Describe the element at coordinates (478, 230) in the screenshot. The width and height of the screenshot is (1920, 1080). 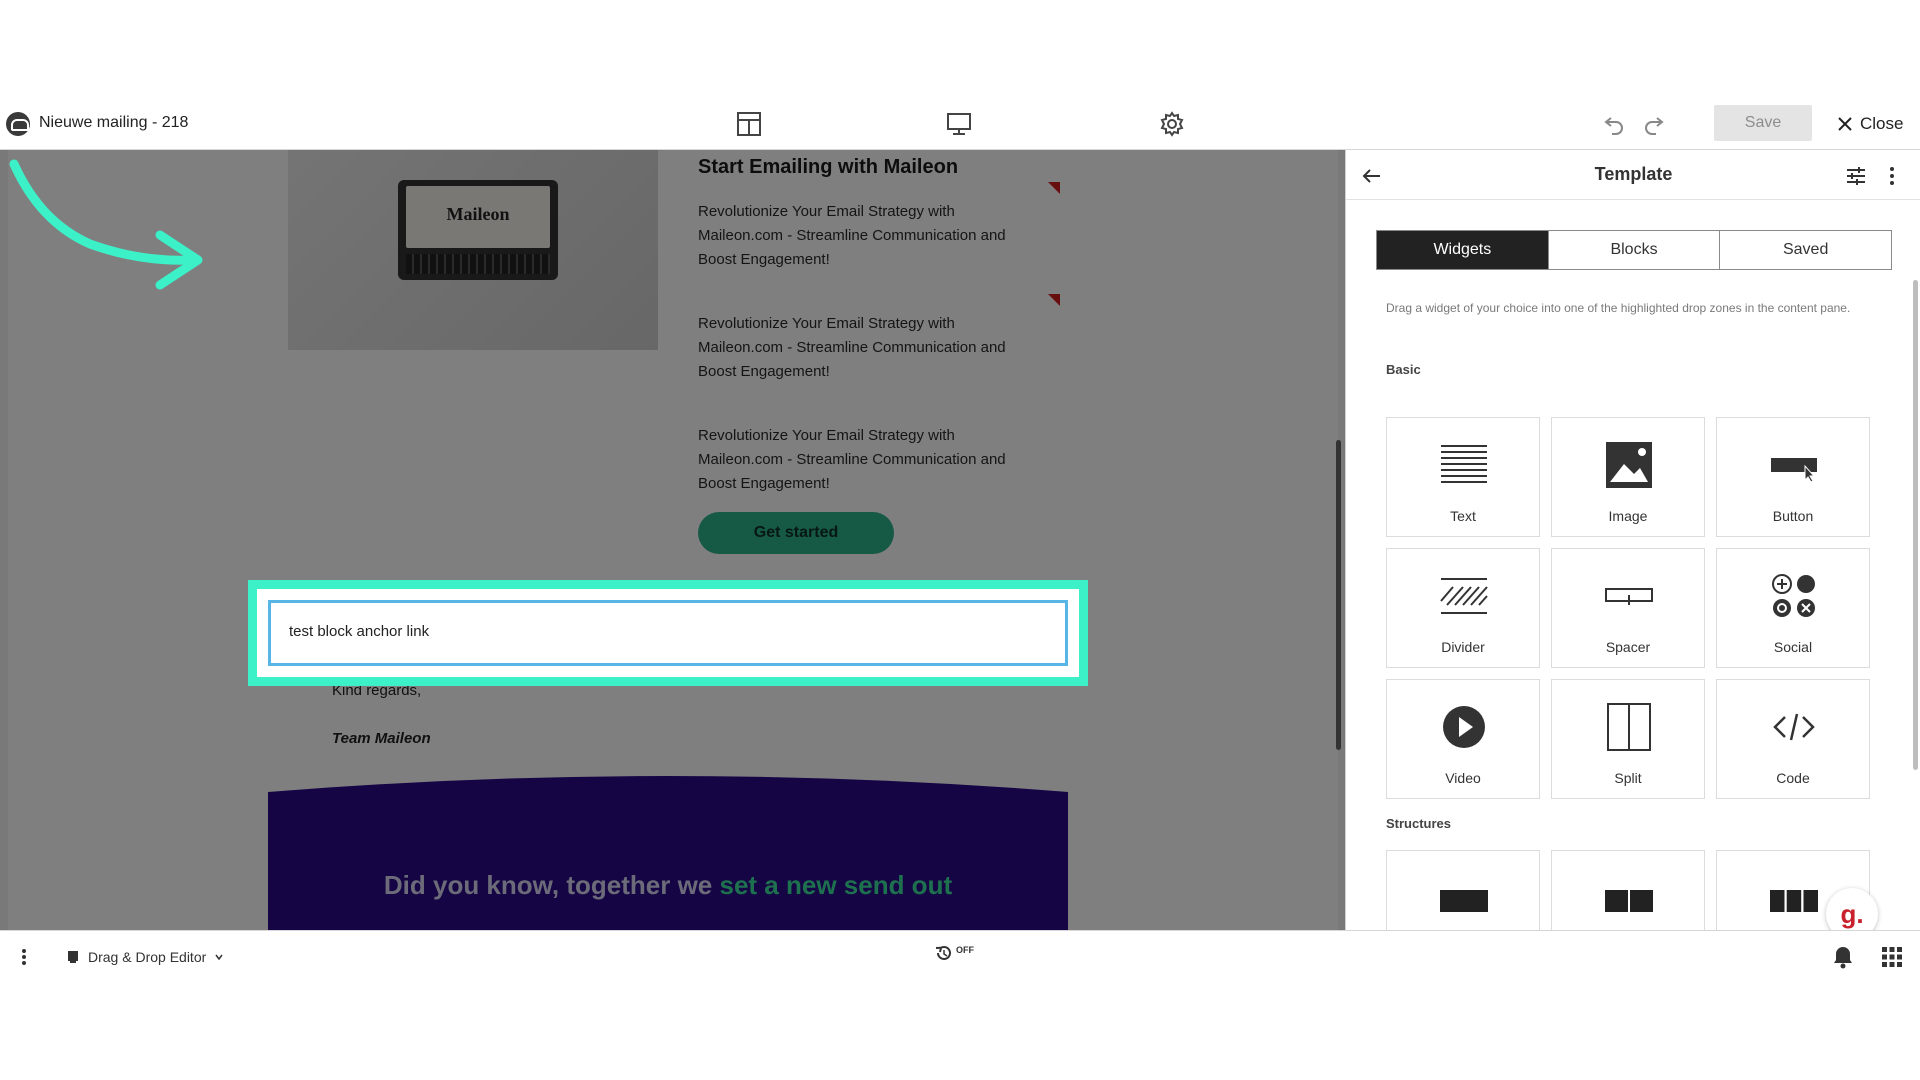
I see `laptop-illustration: Maileon` at that location.